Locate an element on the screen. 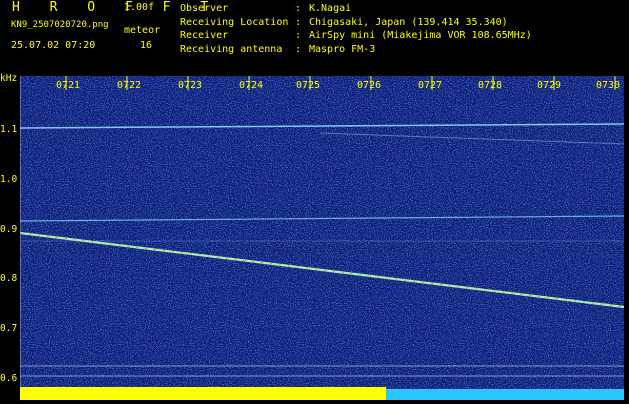 The image size is (629, 404). signal-bar-cyan is located at coordinates (505, 394).